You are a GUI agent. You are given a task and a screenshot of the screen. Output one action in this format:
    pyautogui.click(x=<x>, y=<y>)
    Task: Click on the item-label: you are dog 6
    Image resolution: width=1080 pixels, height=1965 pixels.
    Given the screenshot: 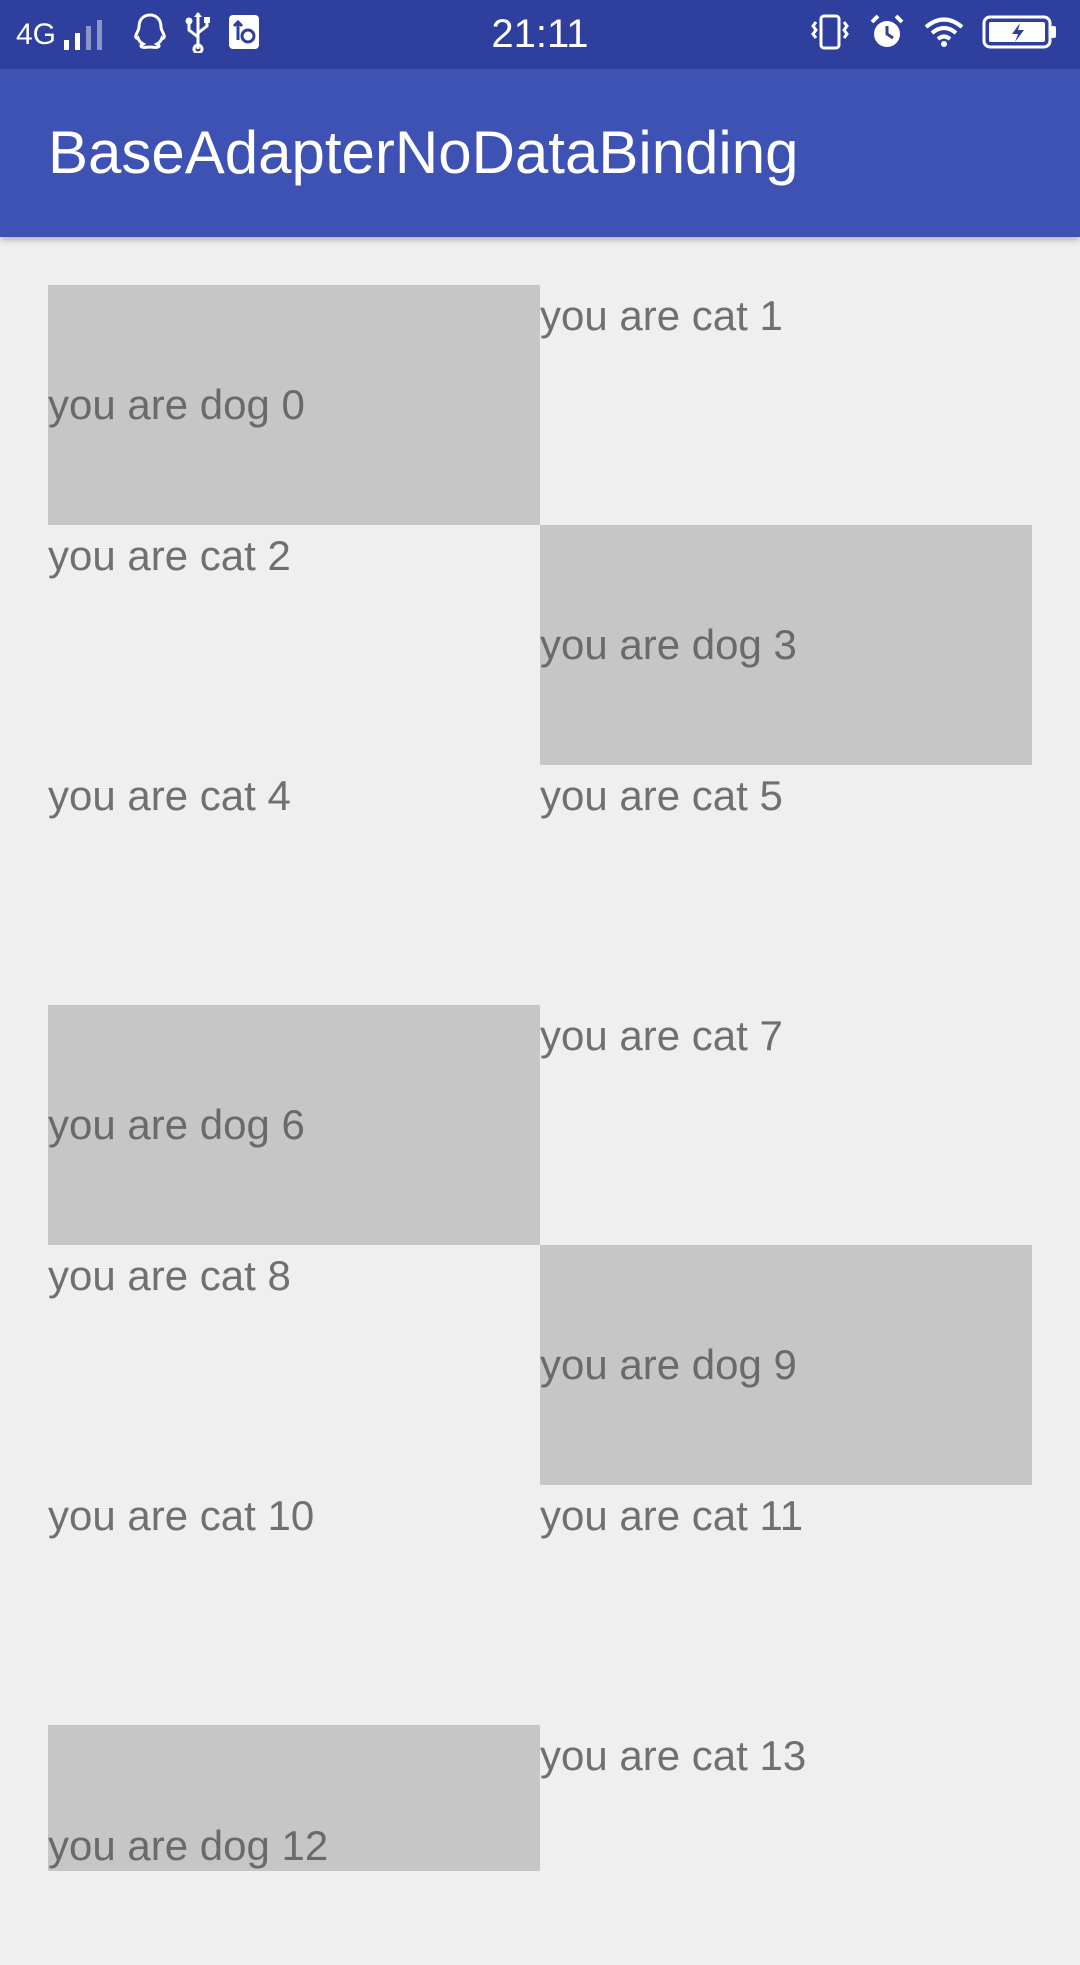 What is the action you would take?
    pyautogui.click(x=176, y=1124)
    